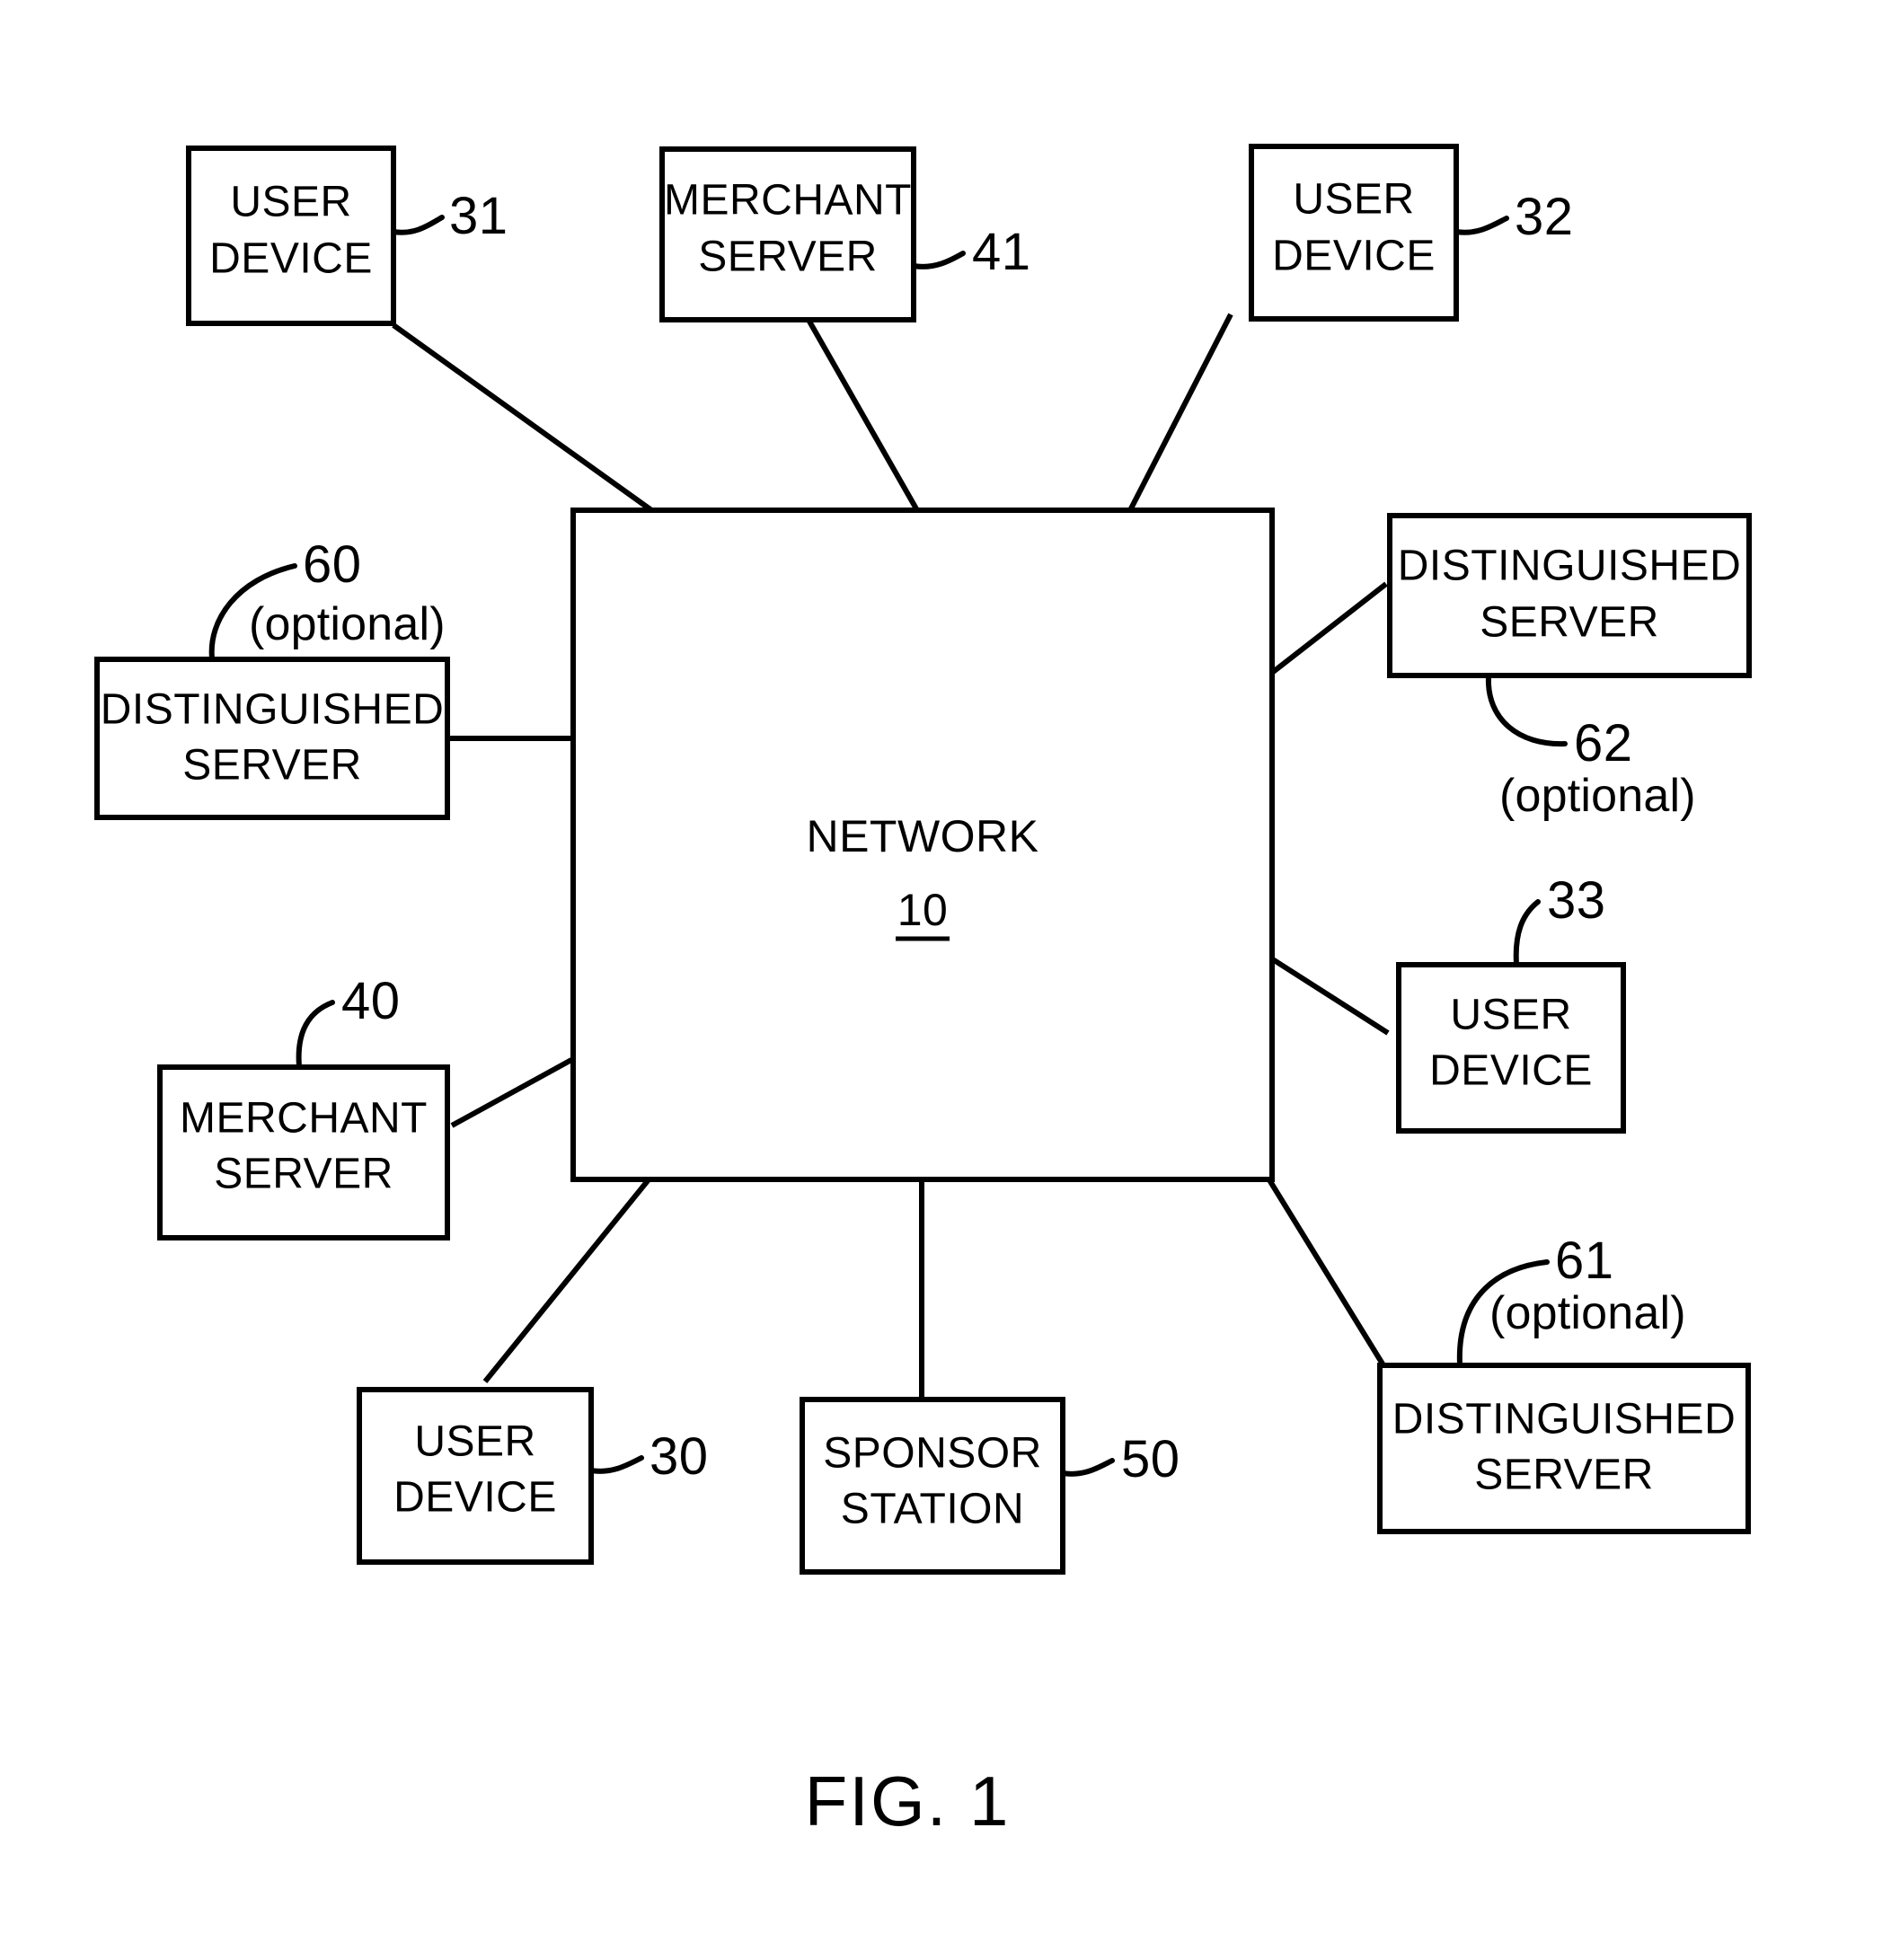 The height and width of the screenshot is (1960, 1900). I want to click on user-device-33-reference: 33, so click(1576, 900).